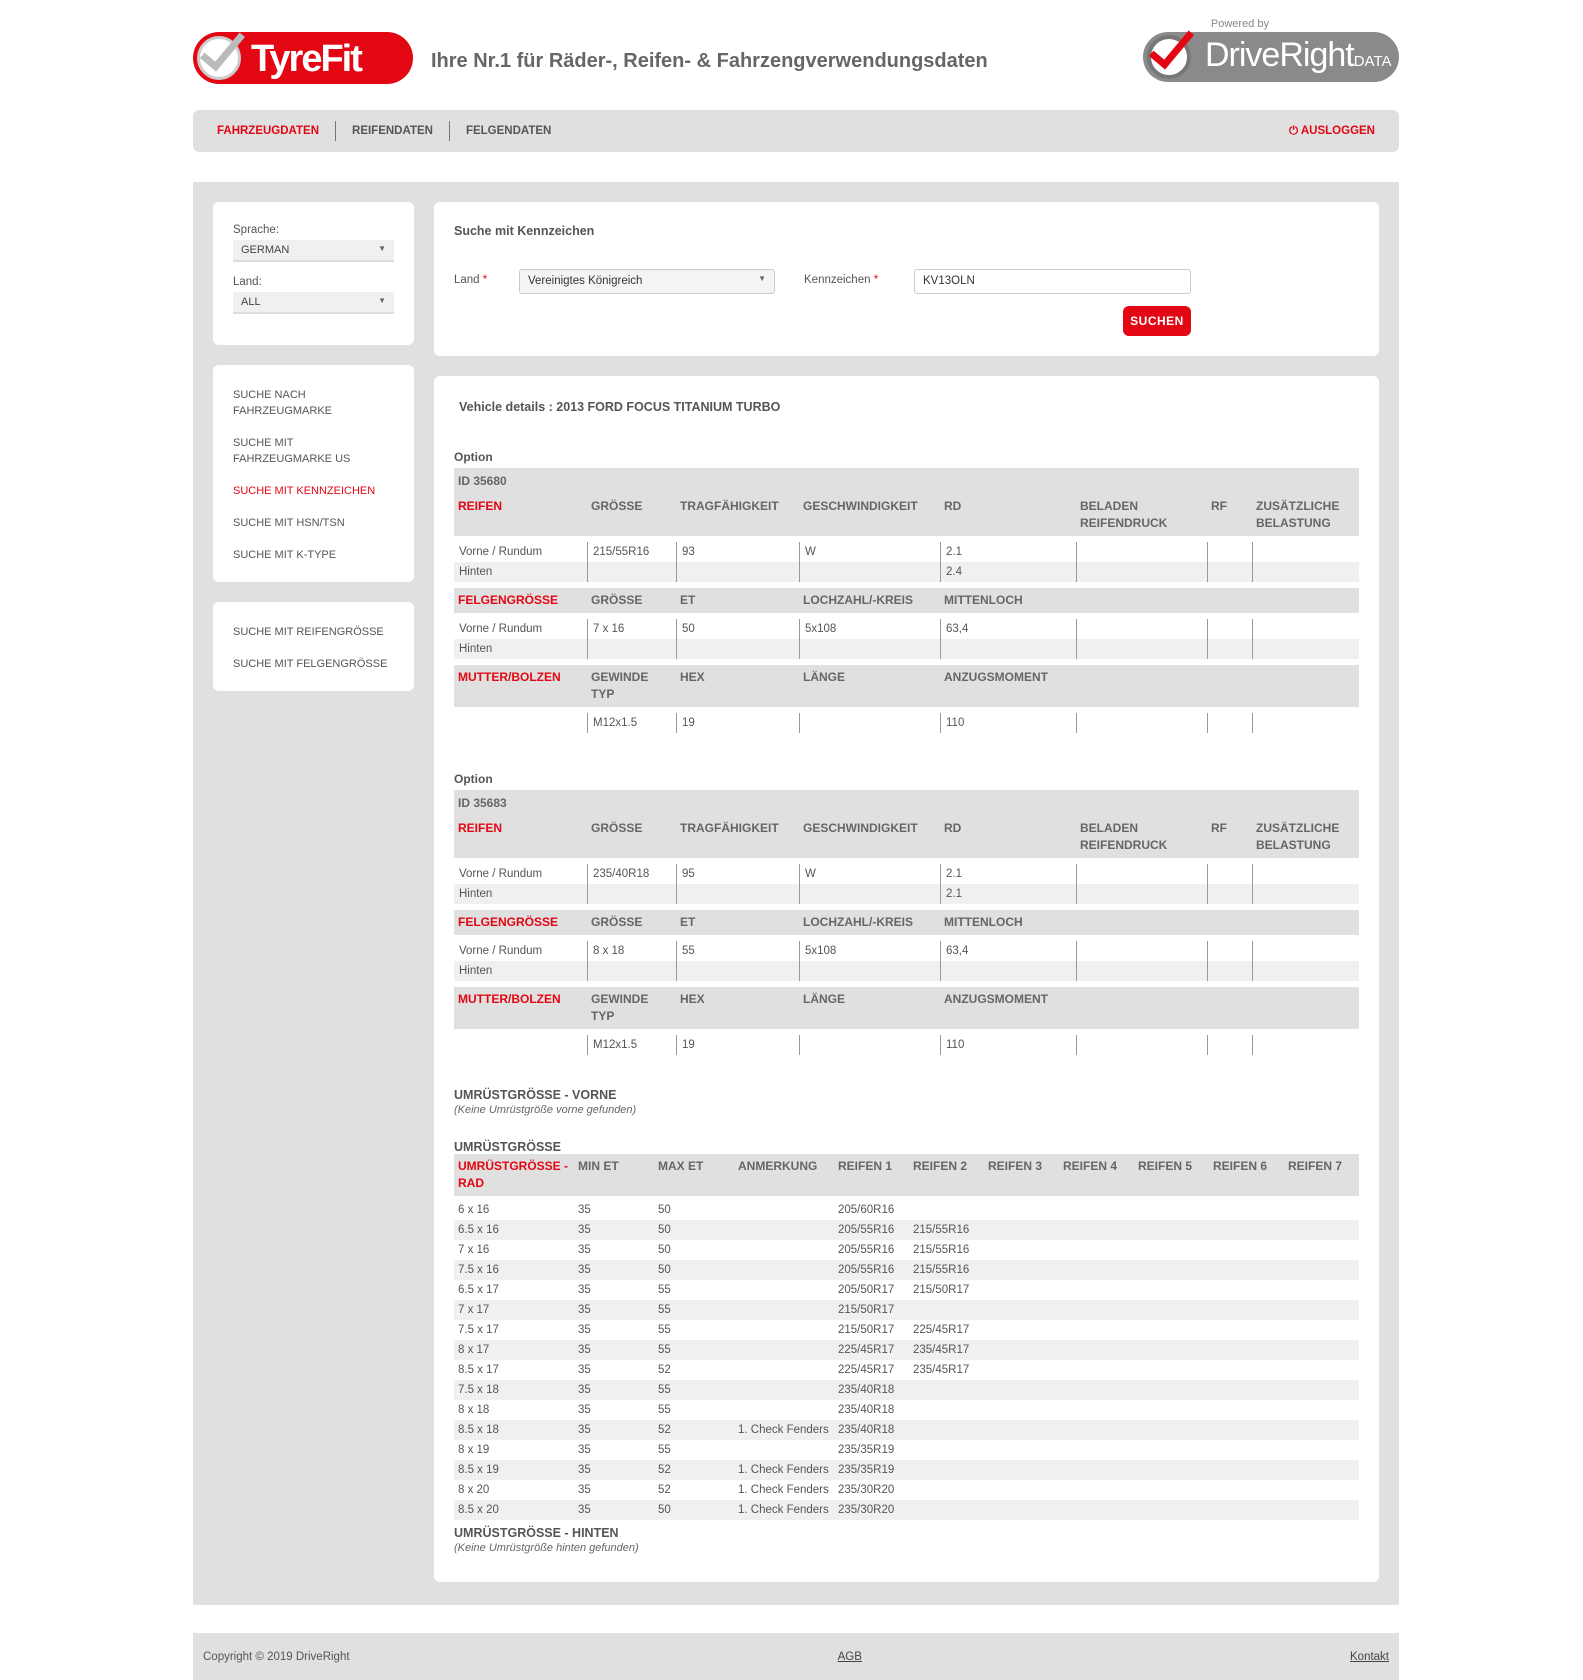  What do you see at coordinates (313, 523) in the screenshot?
I see `menu-hsn-tsn: SUCHE MIT HSN/TSN` at bounding box center [313, 523].